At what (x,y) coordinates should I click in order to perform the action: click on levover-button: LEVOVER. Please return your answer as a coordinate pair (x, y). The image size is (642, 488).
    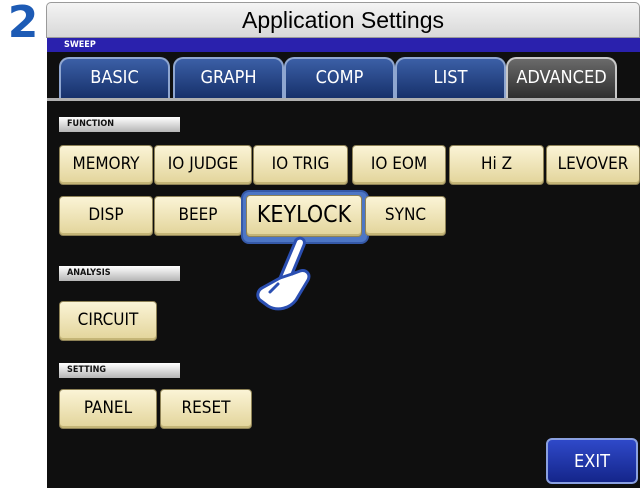
    Looking at the image, I should click on (593, 165).